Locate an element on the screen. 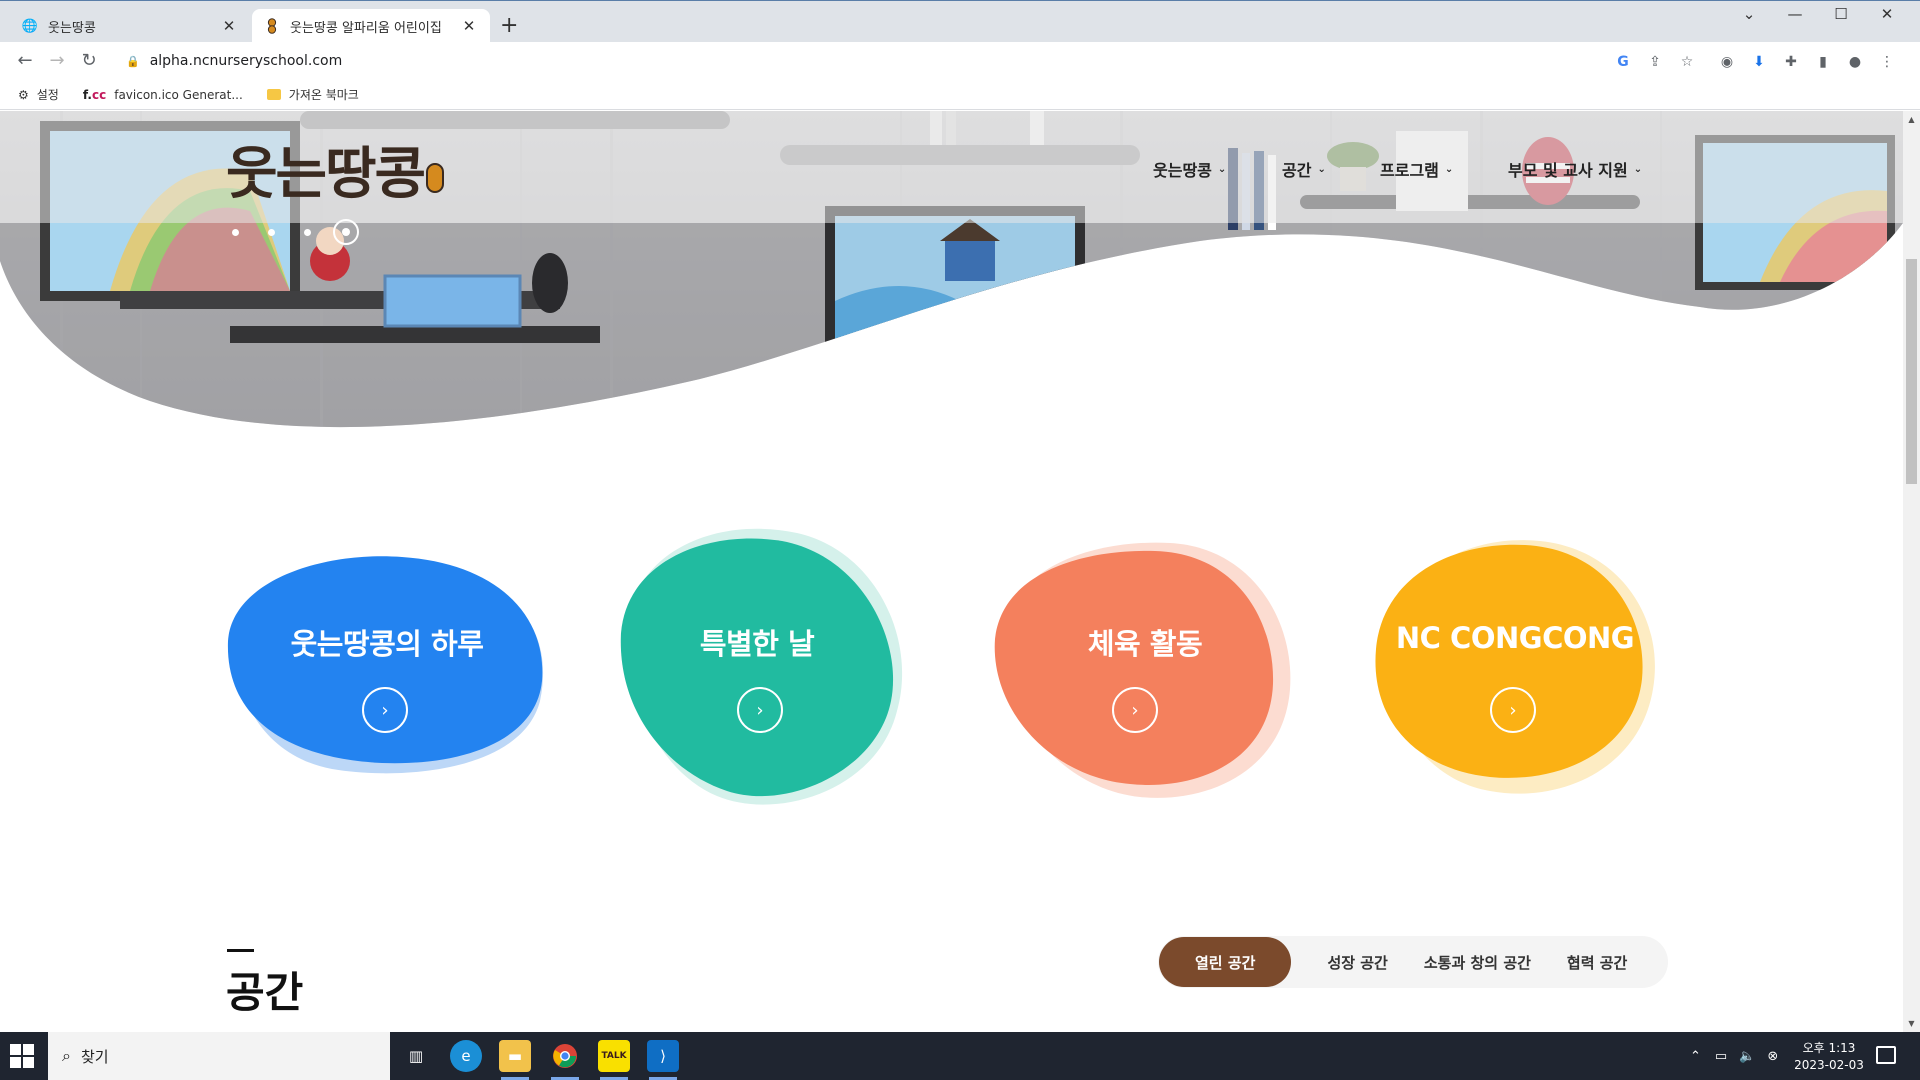 Image resolution: width=1920 pixels, height=1080 pixels. favicon-generator-icon: f.cc is located at coordinates (94, 94).